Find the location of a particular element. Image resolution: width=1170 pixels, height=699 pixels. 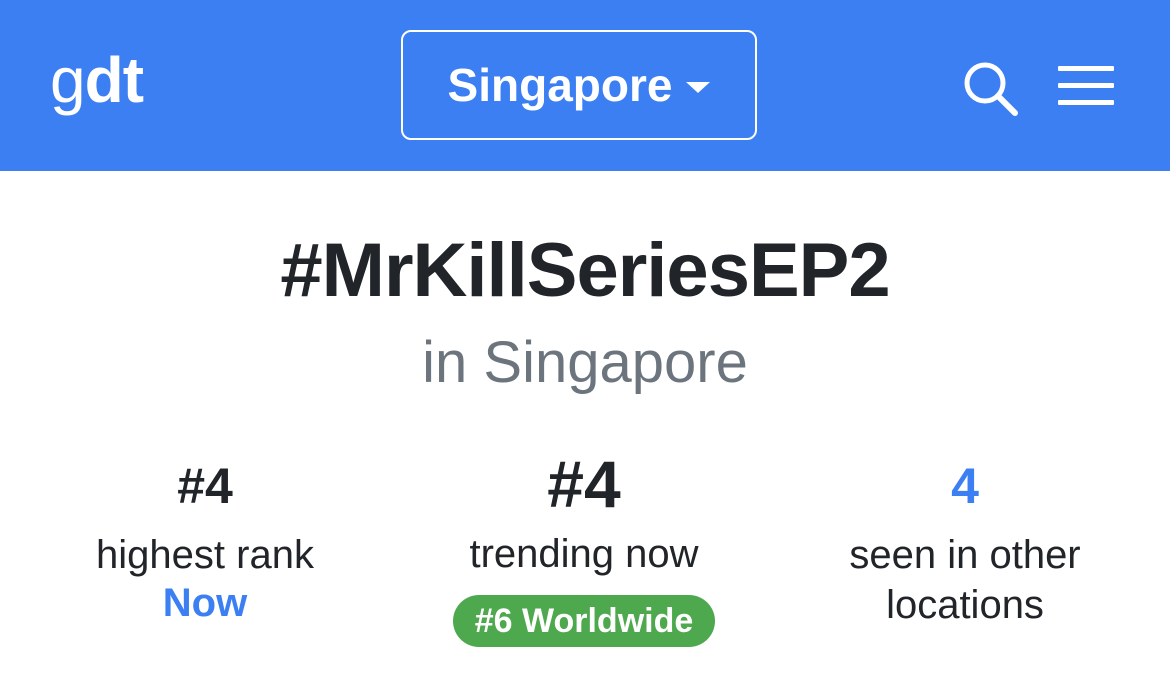

menu-button is located at coordinates (1086, 86).